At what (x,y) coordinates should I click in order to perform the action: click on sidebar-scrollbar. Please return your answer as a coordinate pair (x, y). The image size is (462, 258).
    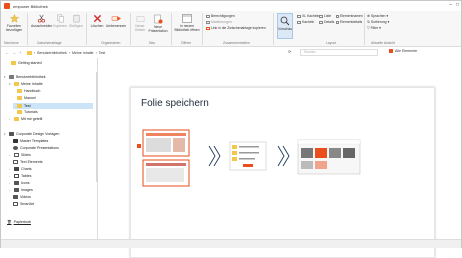
    Looking at the image, I should click on (97, 127).